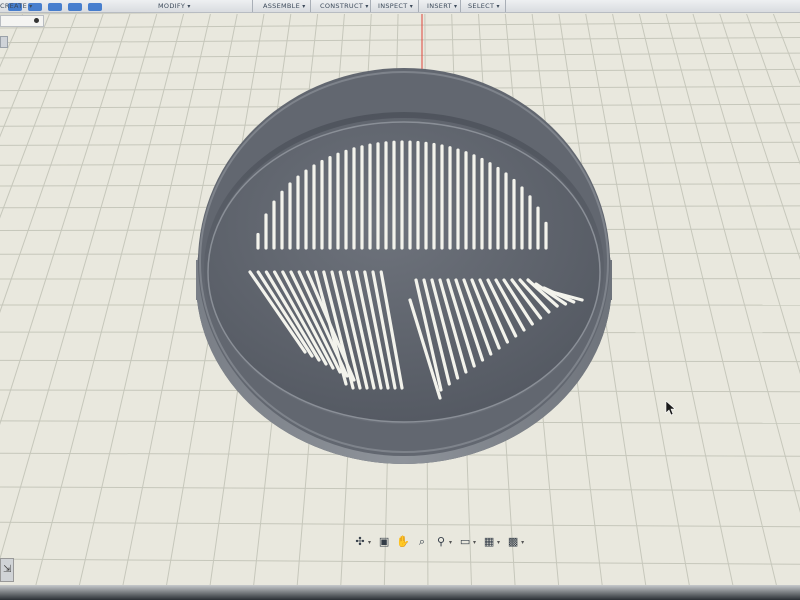  I want to click on extrude-icon, so click(75, 7).